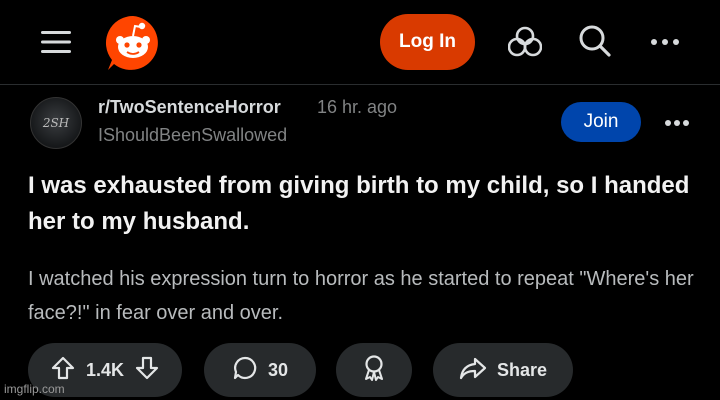 The width and height of the screenshot is (720, 400). I want to click on share-label: Share, so click(522, 369).